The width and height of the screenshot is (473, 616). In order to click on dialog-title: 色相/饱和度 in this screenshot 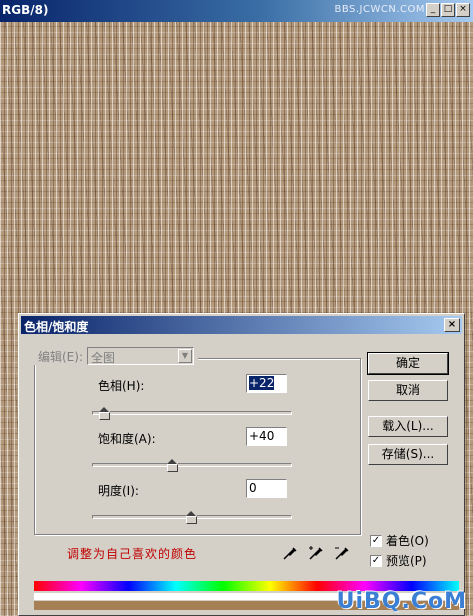, I will do `click(56, 327)`.